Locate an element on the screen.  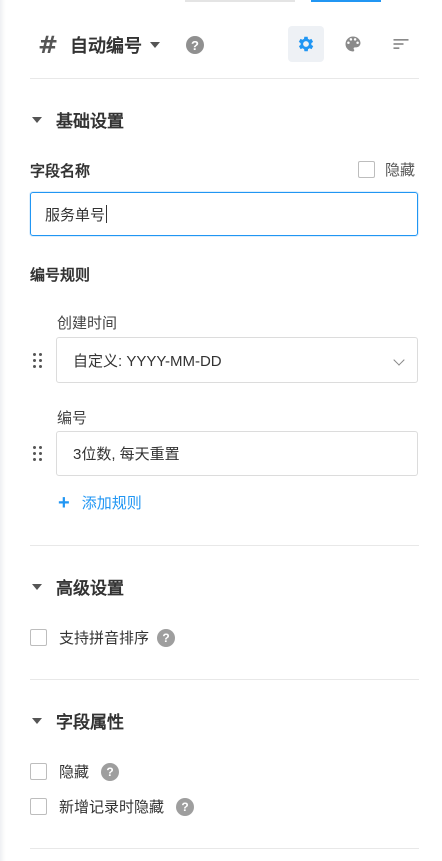
hide-on-new-label: 新增记录时隐藏 is located at coordinates (112, 807).